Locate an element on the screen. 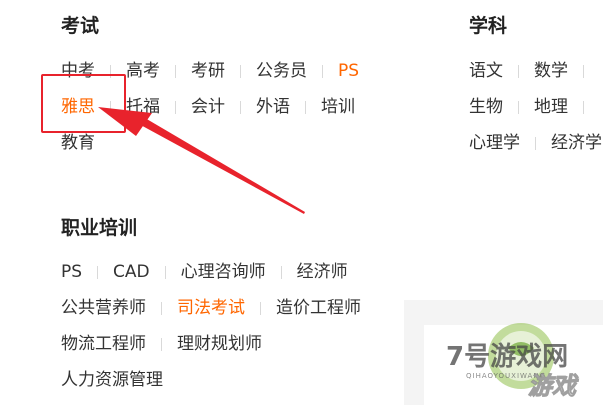 Image resolution: width=603 pixels, height=410 pixels. vocational-link-judicial-exam: 司法考试 is located at coordinates (211, 308).